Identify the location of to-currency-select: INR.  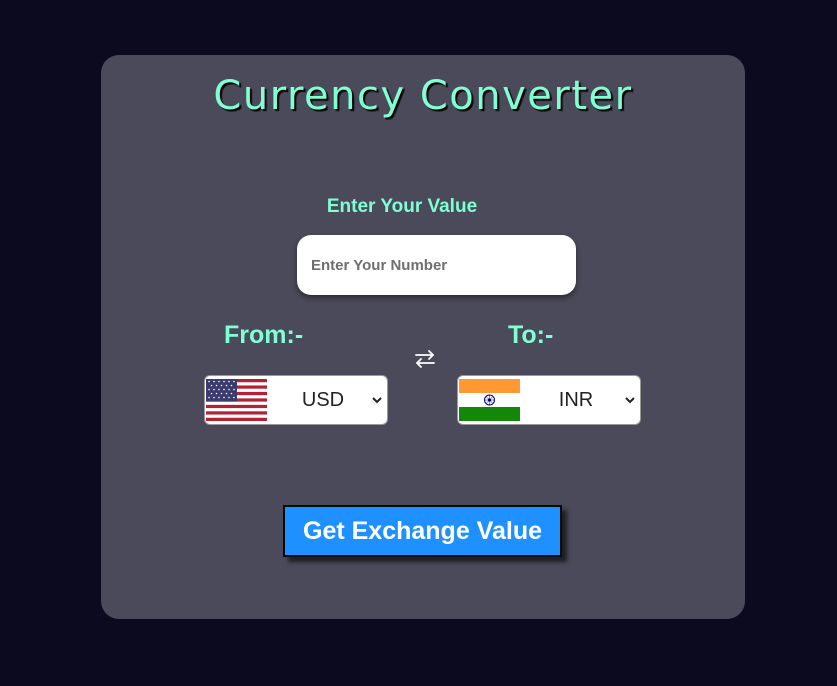
(582, 400).